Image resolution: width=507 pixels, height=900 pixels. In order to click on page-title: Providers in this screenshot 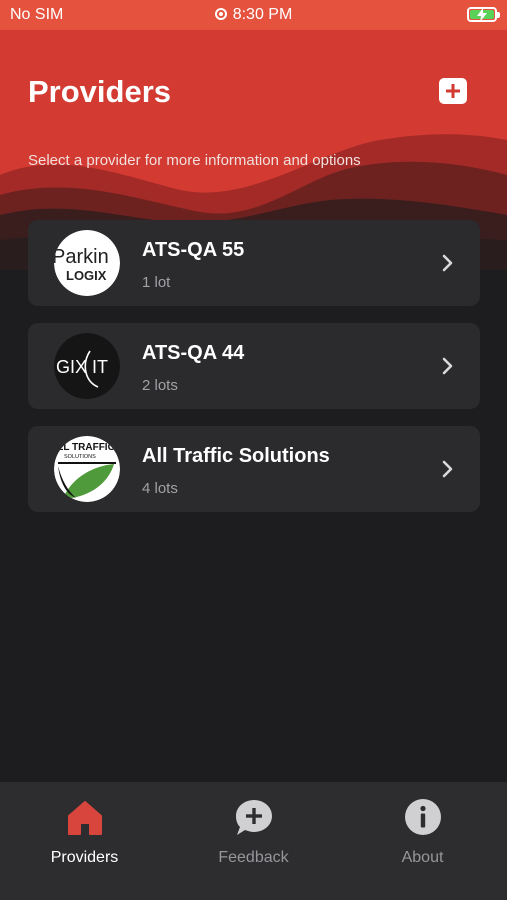, I will do `click(100, 91)`.